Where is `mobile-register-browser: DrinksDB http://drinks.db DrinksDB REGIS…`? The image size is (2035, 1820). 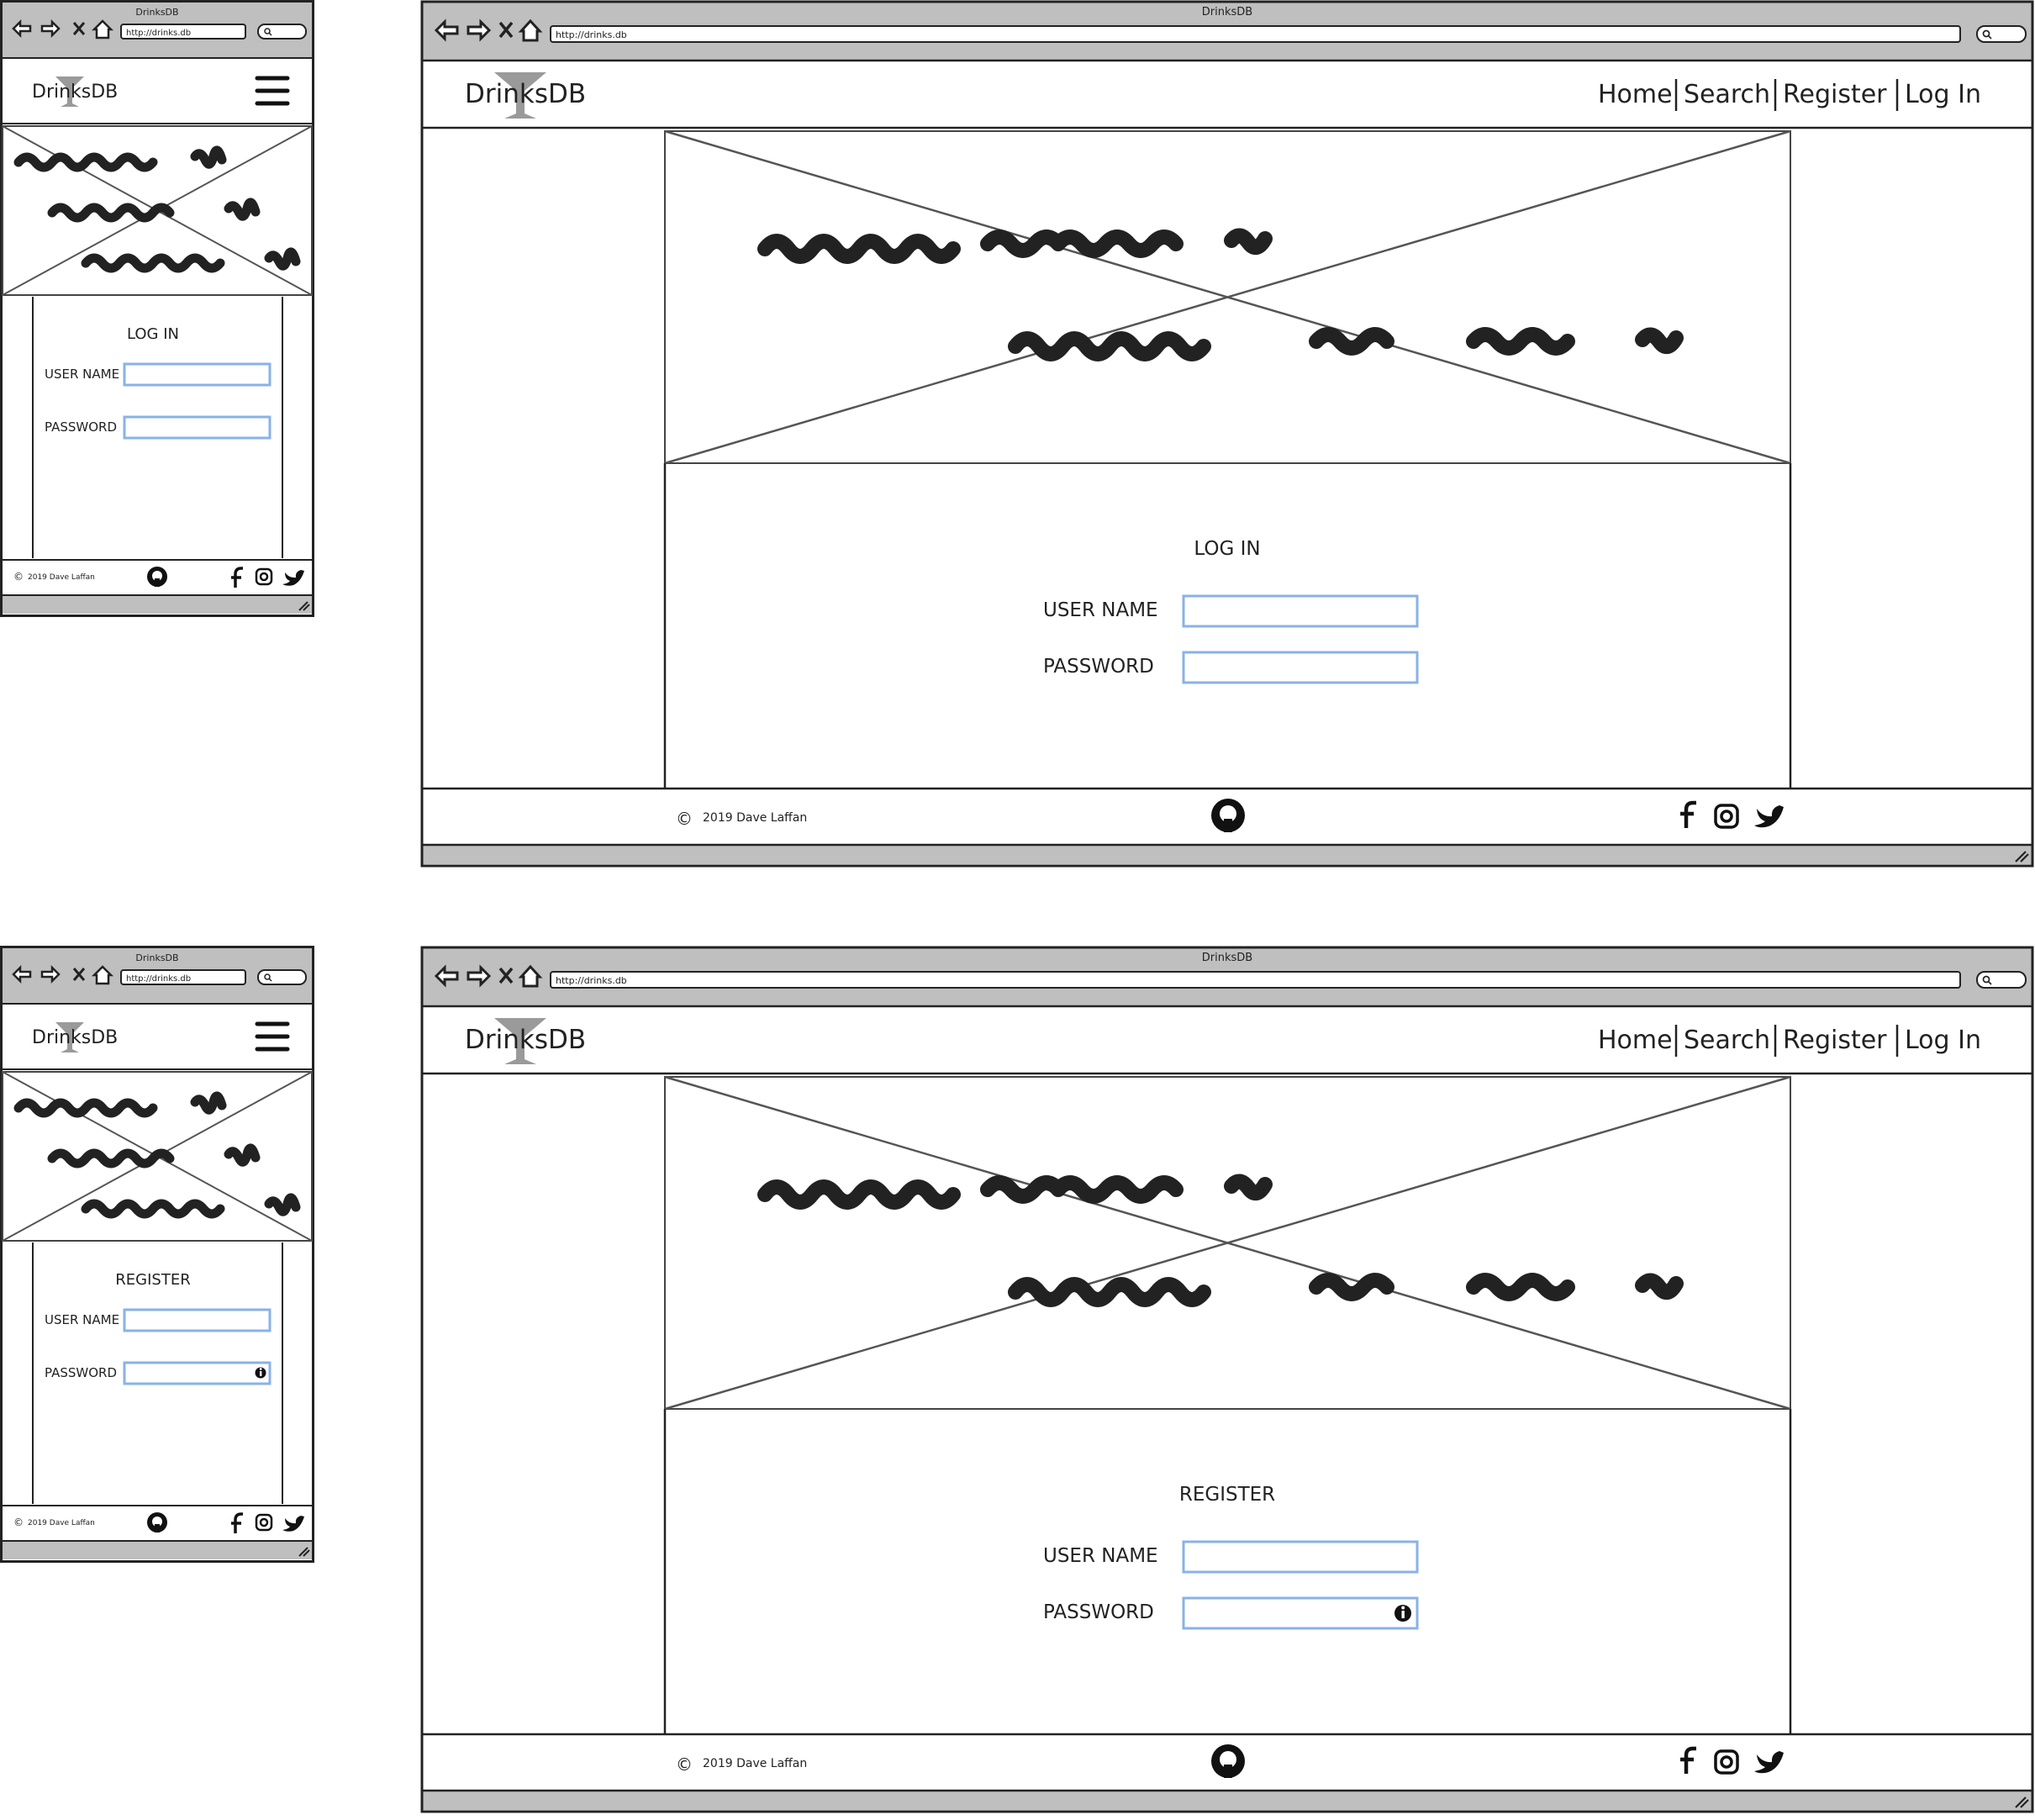
mobile-register-browser: DrinksDB http://drinks.db DrinksDB REGIS… is located at coordinates (157, 1254).